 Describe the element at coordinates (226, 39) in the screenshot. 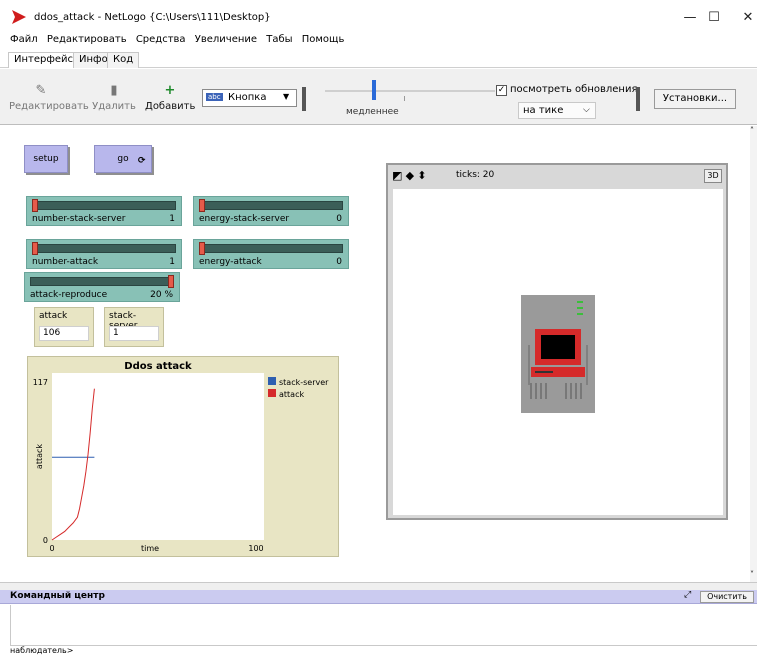

I see `menu-zoom: Увеличение` at that location.